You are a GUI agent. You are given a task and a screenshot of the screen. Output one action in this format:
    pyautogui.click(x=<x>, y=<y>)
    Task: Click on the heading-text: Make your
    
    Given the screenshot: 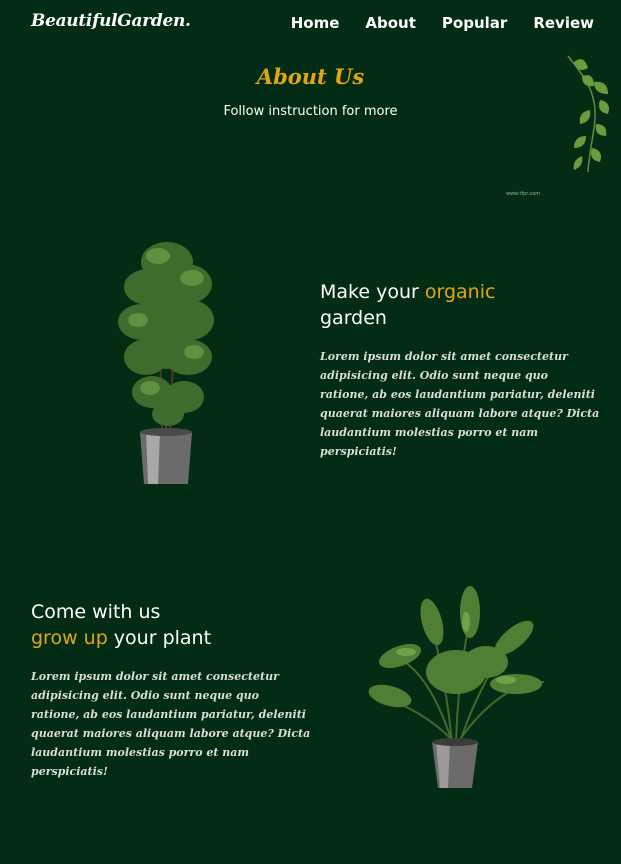 What is the action you would take?
    pyautogui.click(x=372, y=292)
    